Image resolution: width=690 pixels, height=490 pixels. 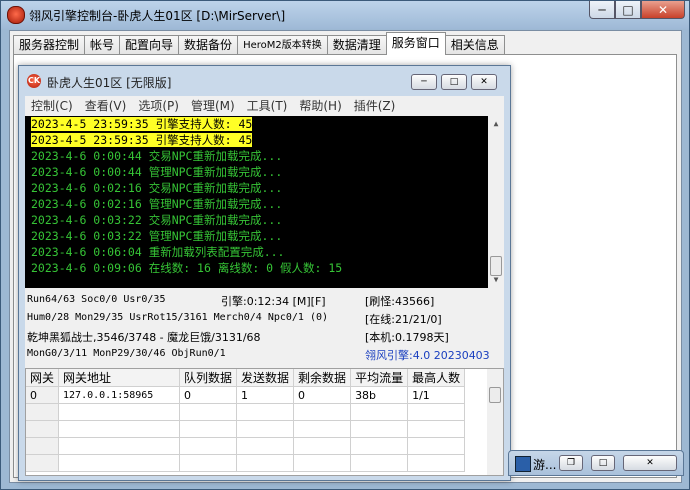 What do you see at coordinates (407, 337) in the screenshot?
I see `stat-local: [本机:0.1798天]` at bounding box center [407, 337].